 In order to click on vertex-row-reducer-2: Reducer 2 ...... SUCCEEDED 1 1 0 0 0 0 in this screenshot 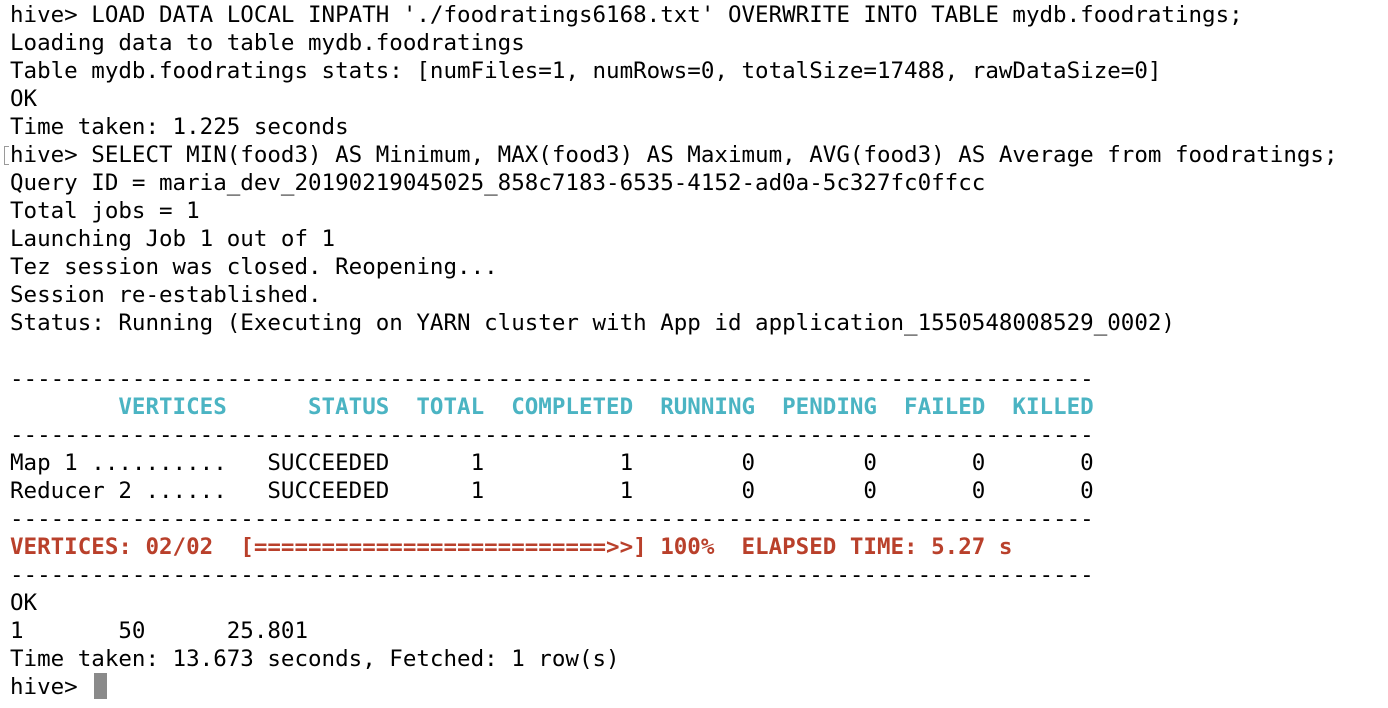, I will do `click(552, 491)`.